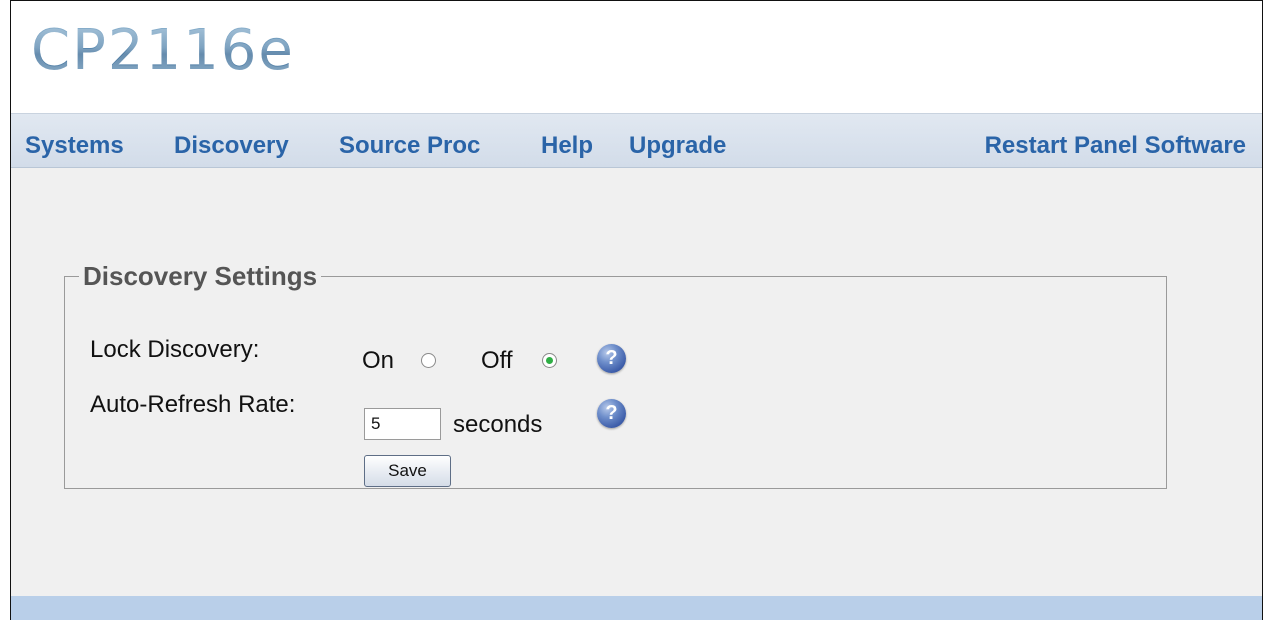  Describe the element at coordinates (409, 146) in the screenshot. I see `nav-source-proc: Source Proc` at that location.